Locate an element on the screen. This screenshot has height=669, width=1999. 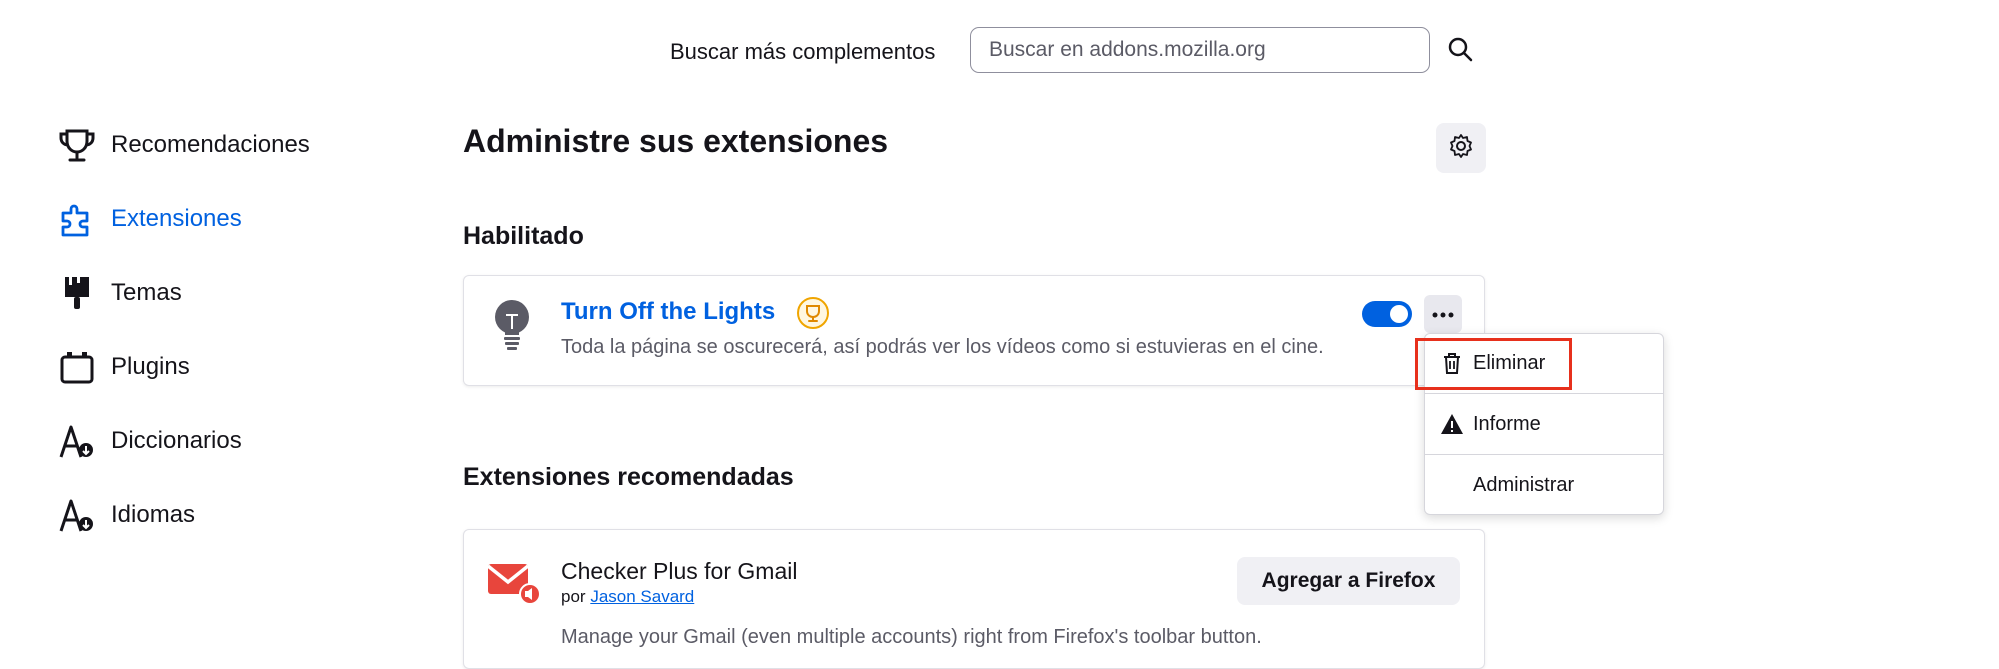
trash-icon is located at coordinates (1452, 363).